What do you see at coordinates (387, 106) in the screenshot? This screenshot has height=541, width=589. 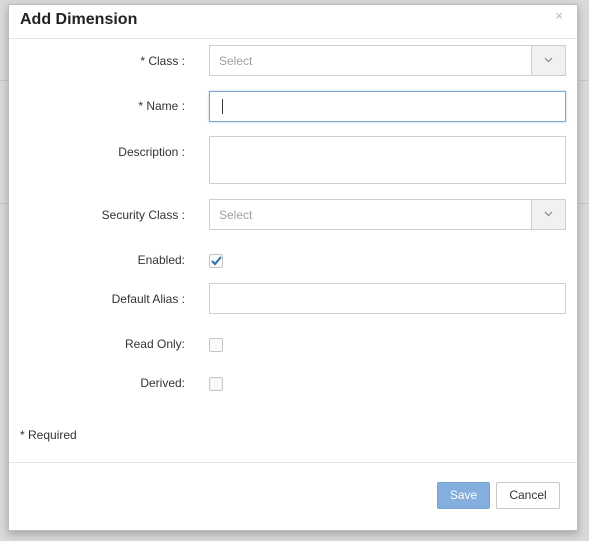 I see `name-input` at bounding box center [387, 106].